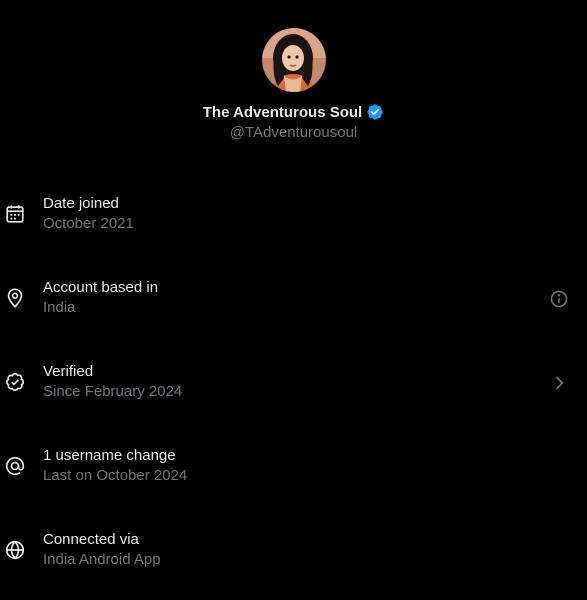 The height and width of the screenshot is (600, 587). What do you see at coordinates (102, 559) in the screenshot?
I see `row-subtitle: India Android App` at bounding box center [102, 559].